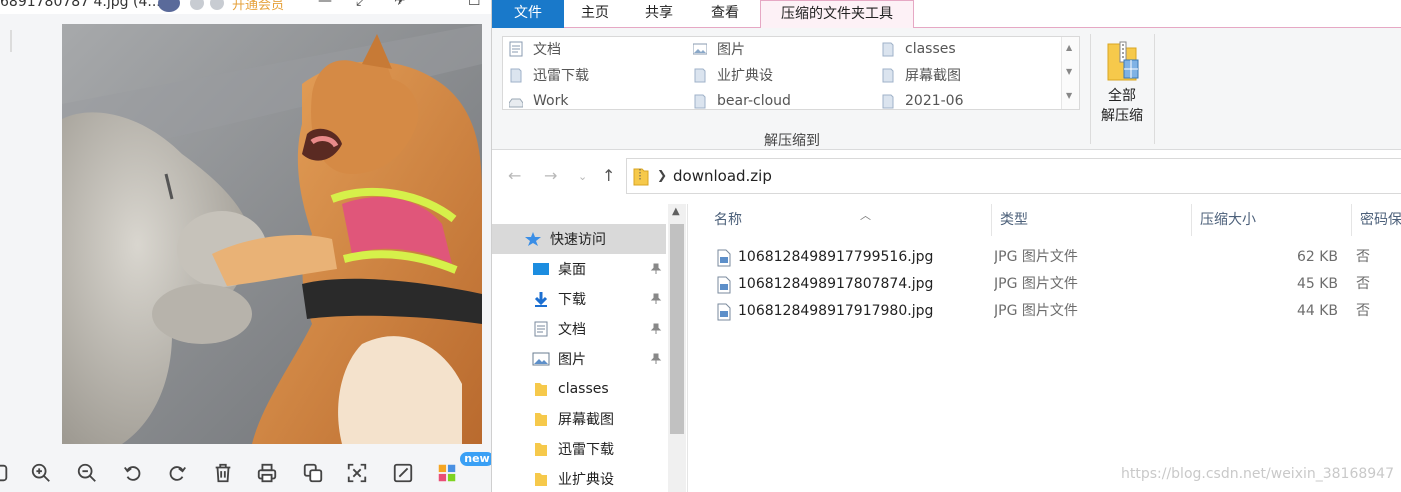  What do you see at coordinates (550, 175) in the screenshot?
I see `forward-arrow-icon: →` at bounding box center [550, 175].